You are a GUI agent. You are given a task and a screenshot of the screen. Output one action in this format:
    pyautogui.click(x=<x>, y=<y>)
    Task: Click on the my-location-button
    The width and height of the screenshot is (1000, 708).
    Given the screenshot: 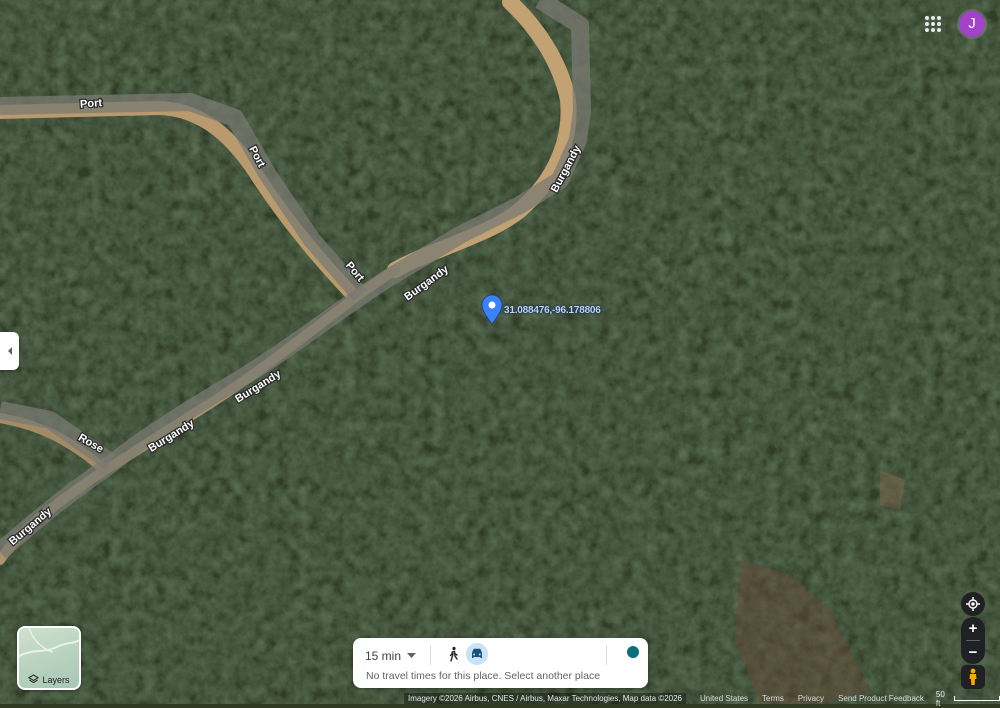 What is the action you would take?
    pyautogui.click(x=973, y=604)
    